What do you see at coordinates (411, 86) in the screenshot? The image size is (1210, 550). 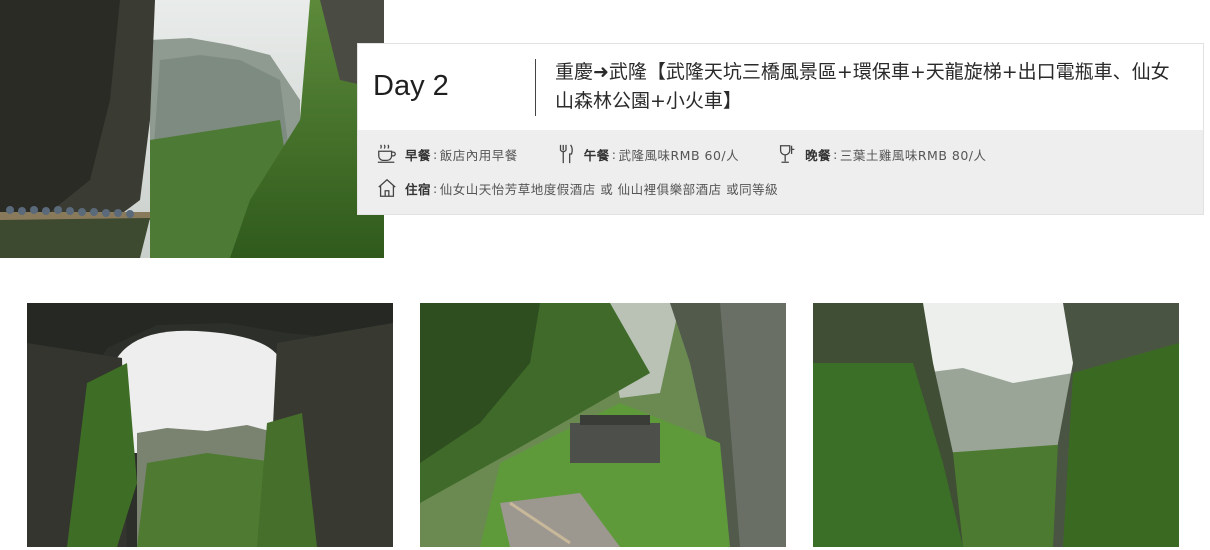 I see `day-label: Day 2` at bounding box center [411, 86].